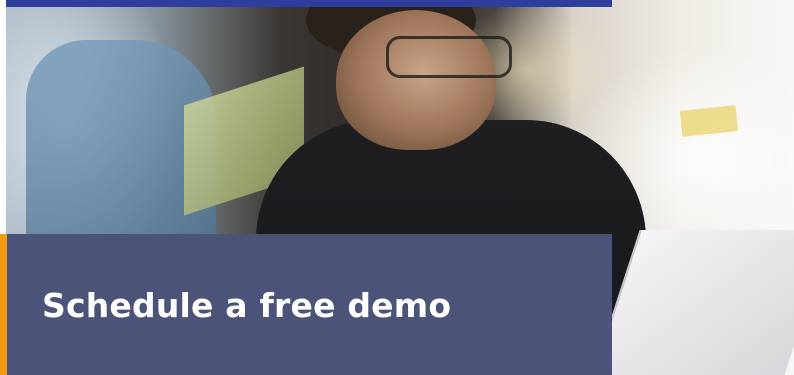 The width and height of the screenshot is (794, 375). Describe the element at coordinates (3, 304) in the screenshot. I see `cta-accent-stripe` at that location.